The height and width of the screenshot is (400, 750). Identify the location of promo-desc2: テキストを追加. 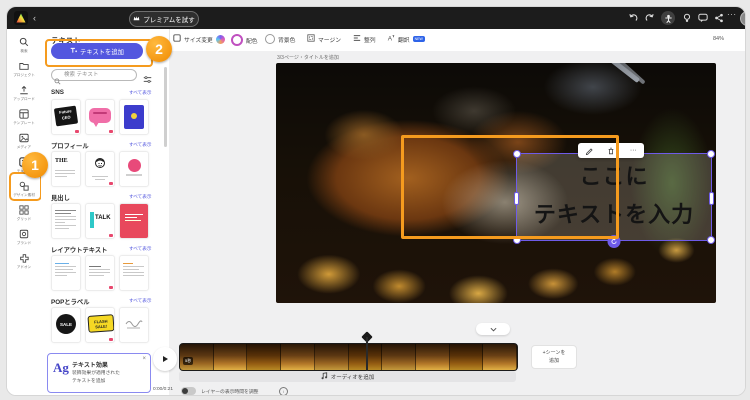
(89, 381).